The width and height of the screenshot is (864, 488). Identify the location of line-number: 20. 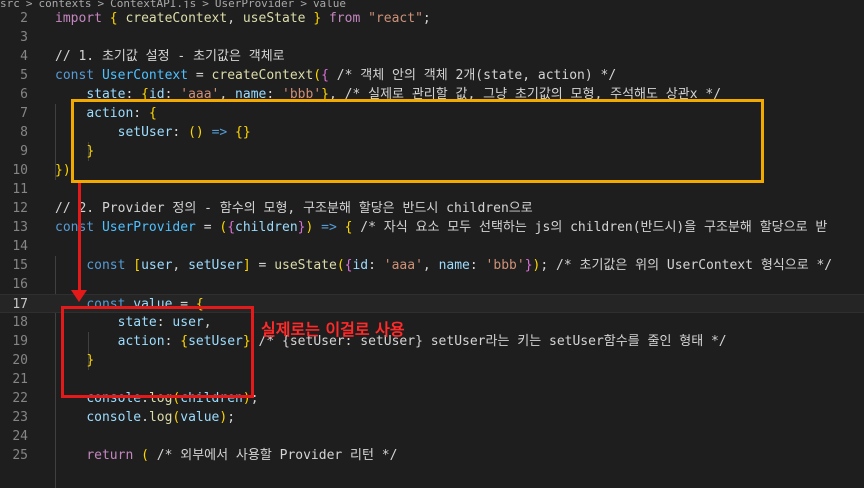
(20, 360).